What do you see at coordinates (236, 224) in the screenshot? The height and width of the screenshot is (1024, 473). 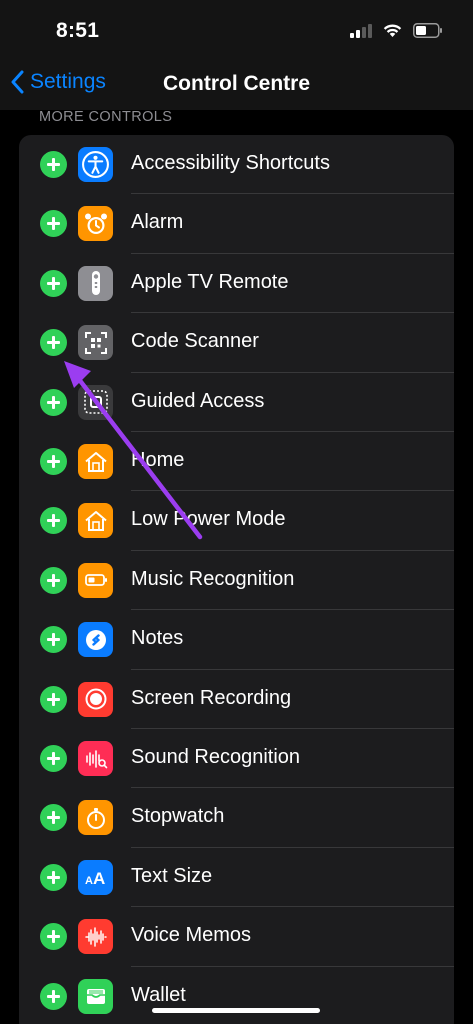 I see `list-item: Alarm` at bounding box center [236, 224].